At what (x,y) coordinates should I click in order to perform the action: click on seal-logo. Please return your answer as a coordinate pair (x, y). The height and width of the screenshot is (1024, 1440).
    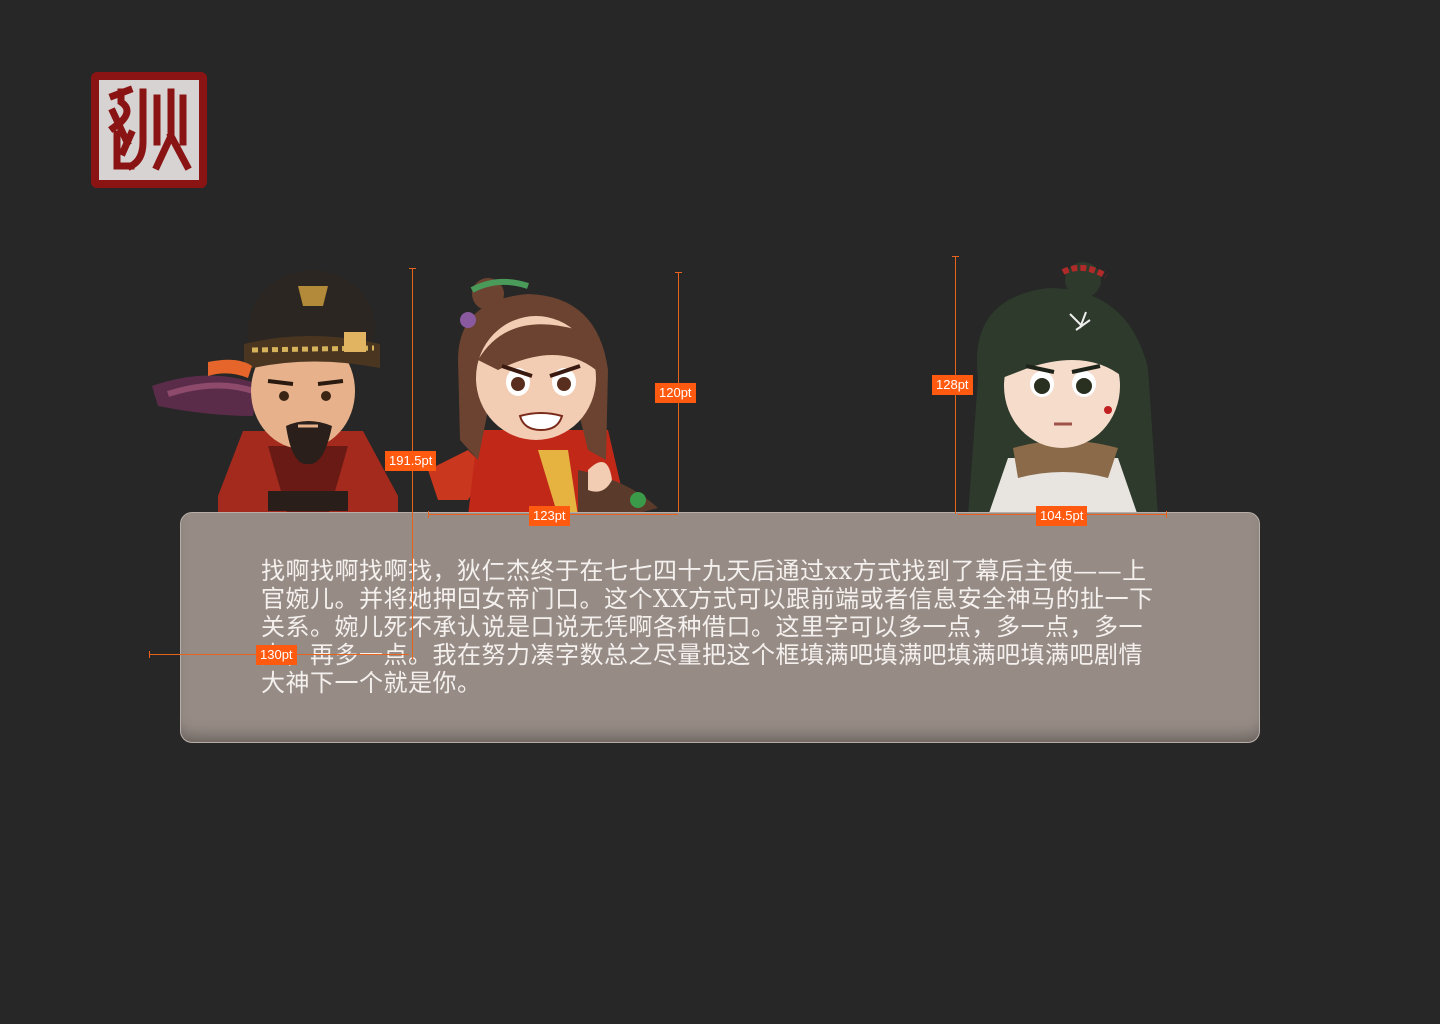
    Looking at the image, I should click on (149, 130).